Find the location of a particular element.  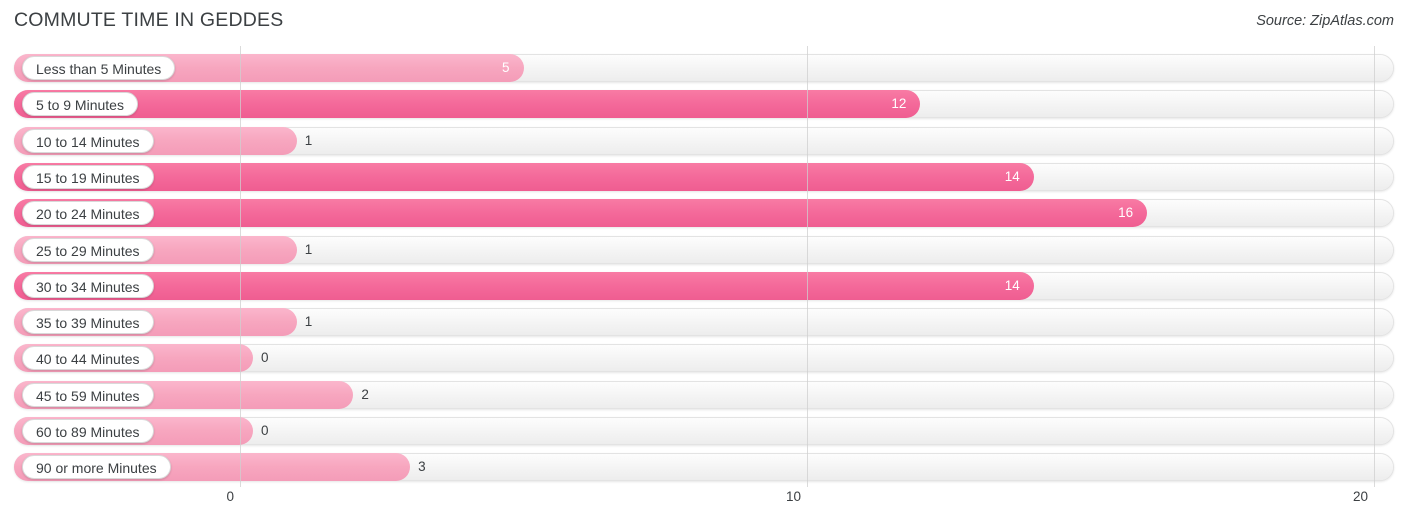

bar-row: 0 40 to 44 Minutes is located at coordinates (704, 358).